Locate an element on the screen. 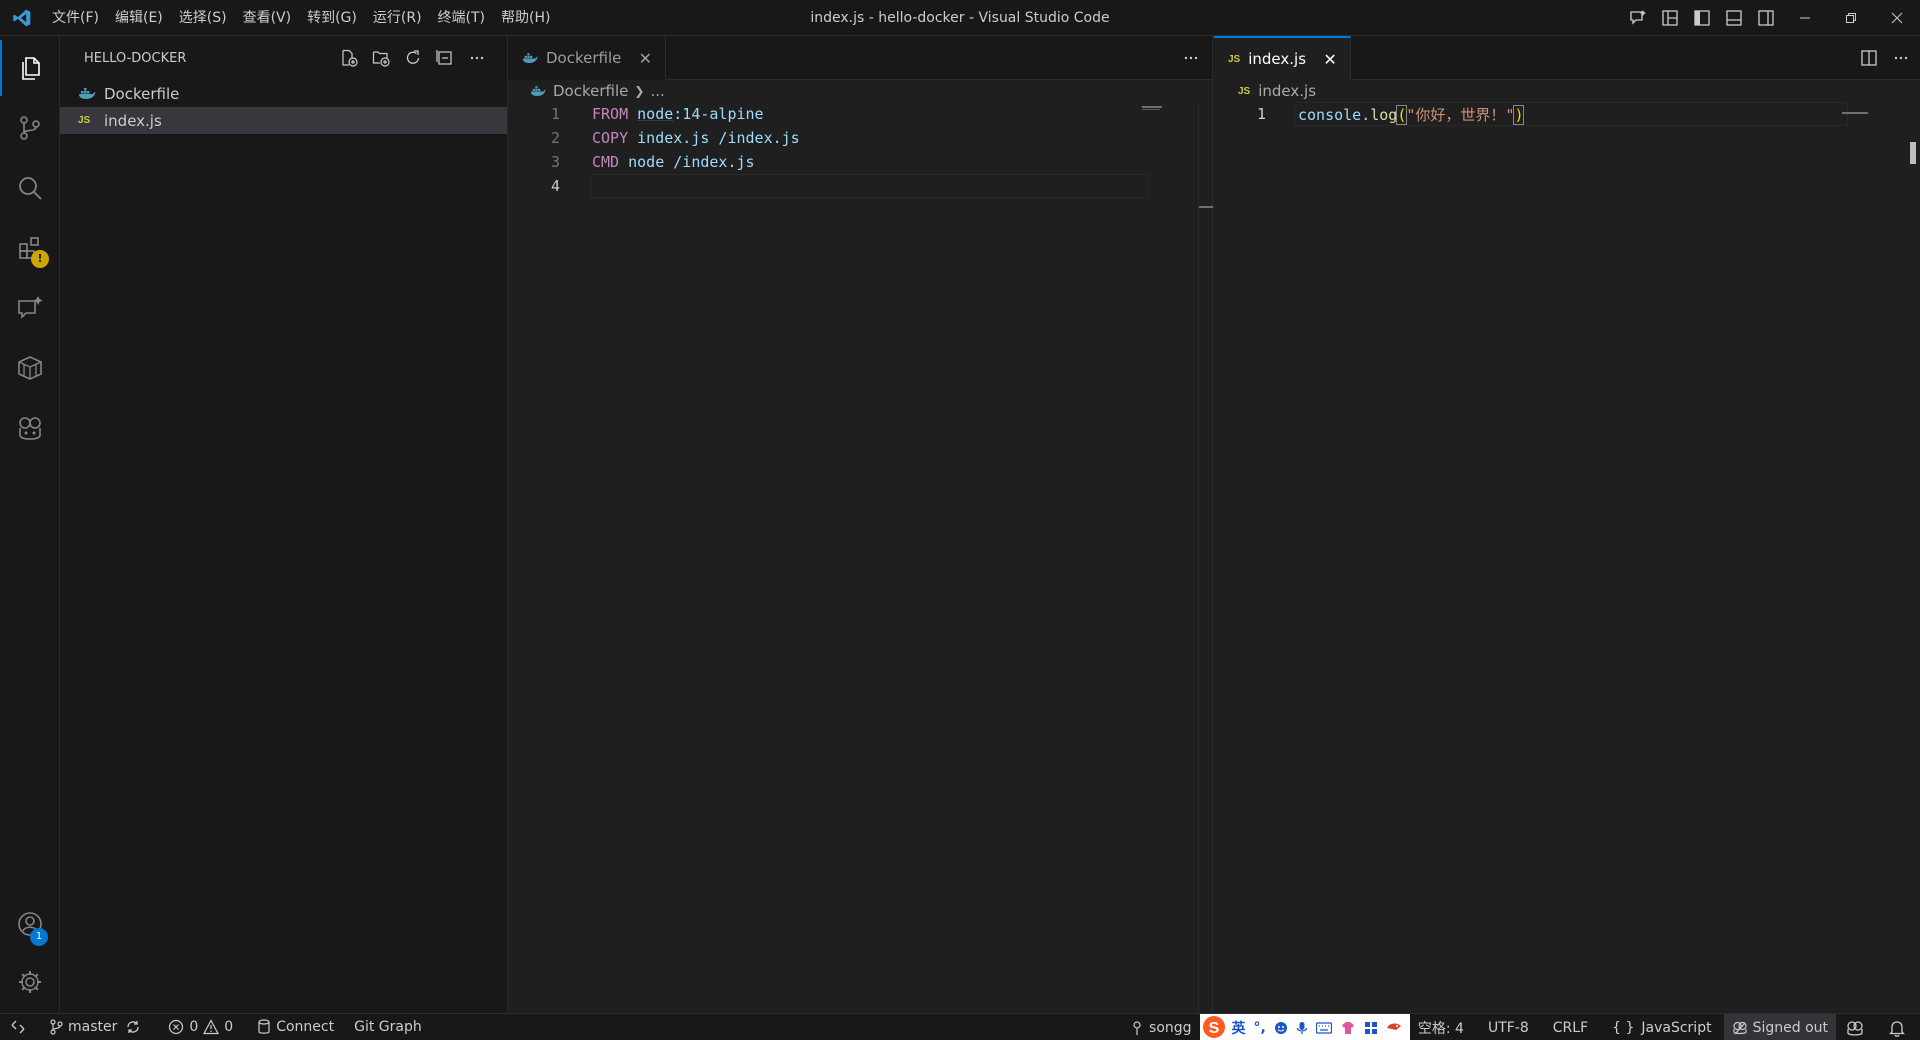  git-graph-button: Git Graph is located at coordinates (388, 1027).